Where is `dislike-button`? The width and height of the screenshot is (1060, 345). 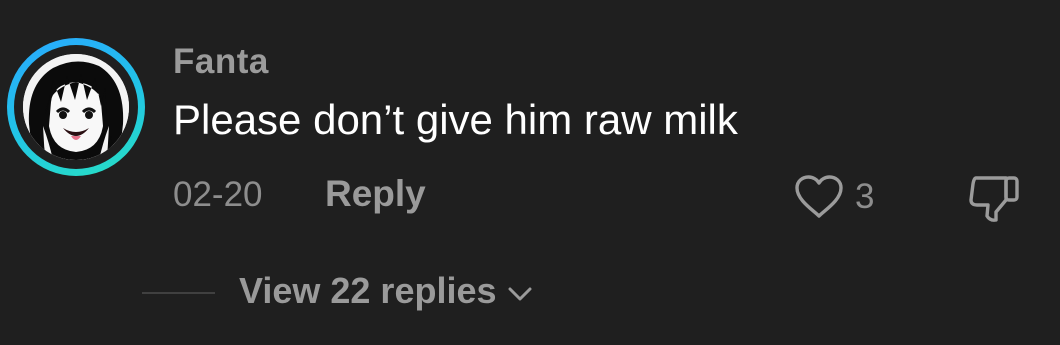
dislike-button is located at coordinates (994, 198).